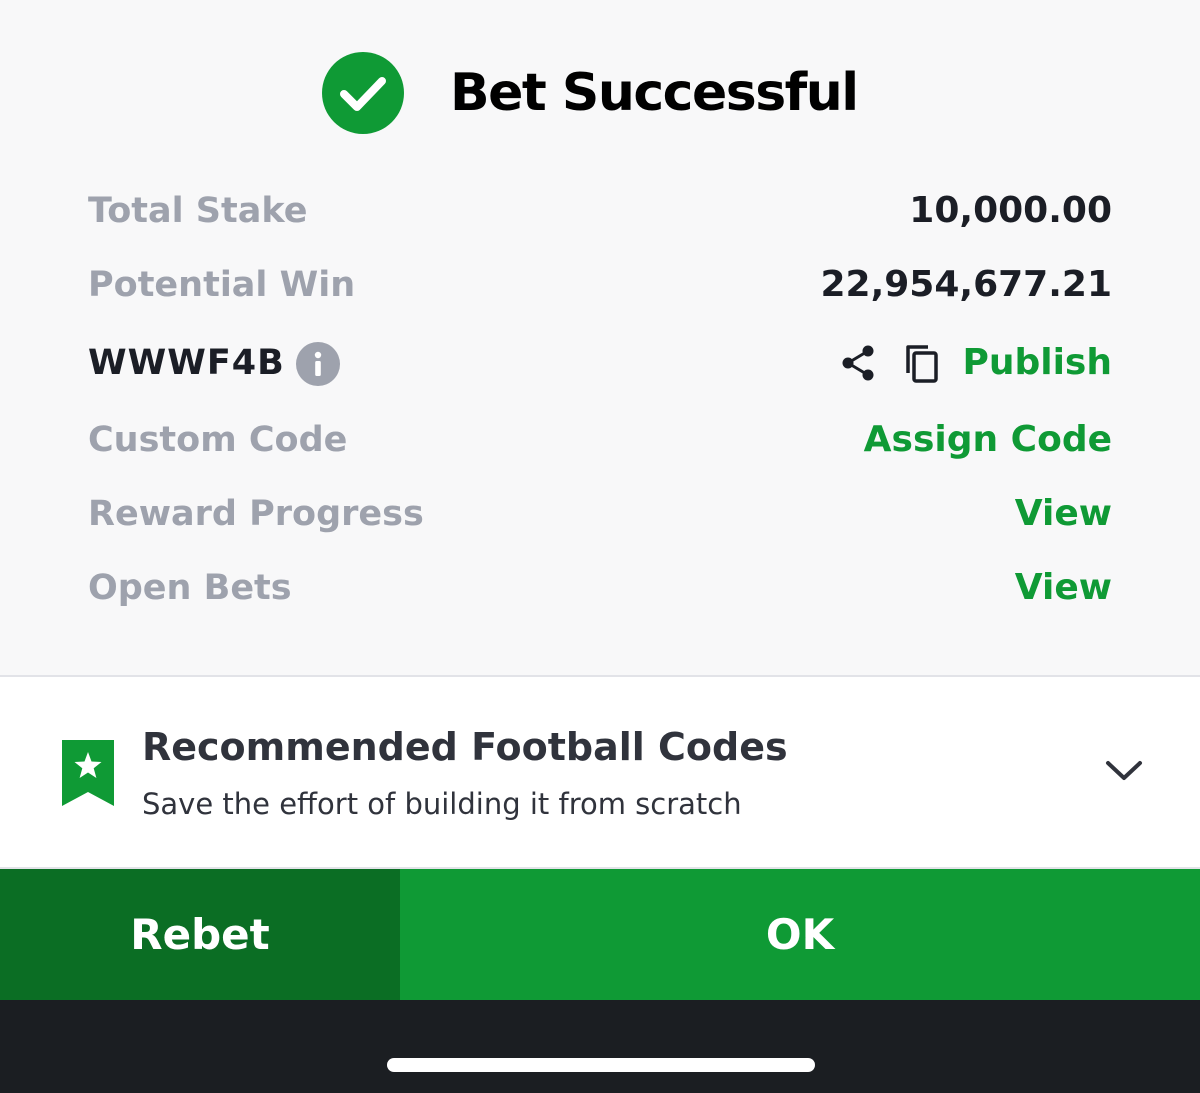 This screenshot has width=1200, height=1093. Describe the element at coordinates (600, 285) in the screenshot. I see `potential-win-row: Potential Win 22,954,677.21` at that location.